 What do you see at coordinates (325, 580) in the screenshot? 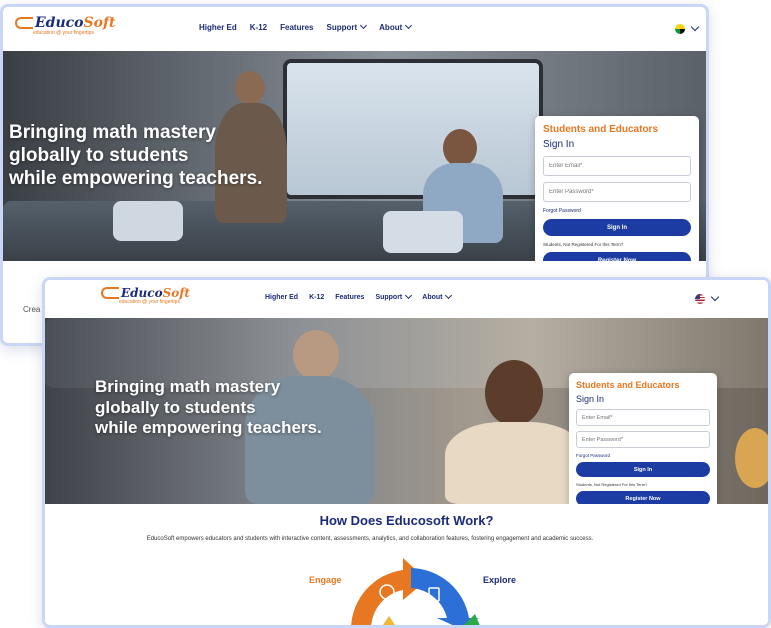
I see `engage-label: Engage` at bounding box center [325, 580].